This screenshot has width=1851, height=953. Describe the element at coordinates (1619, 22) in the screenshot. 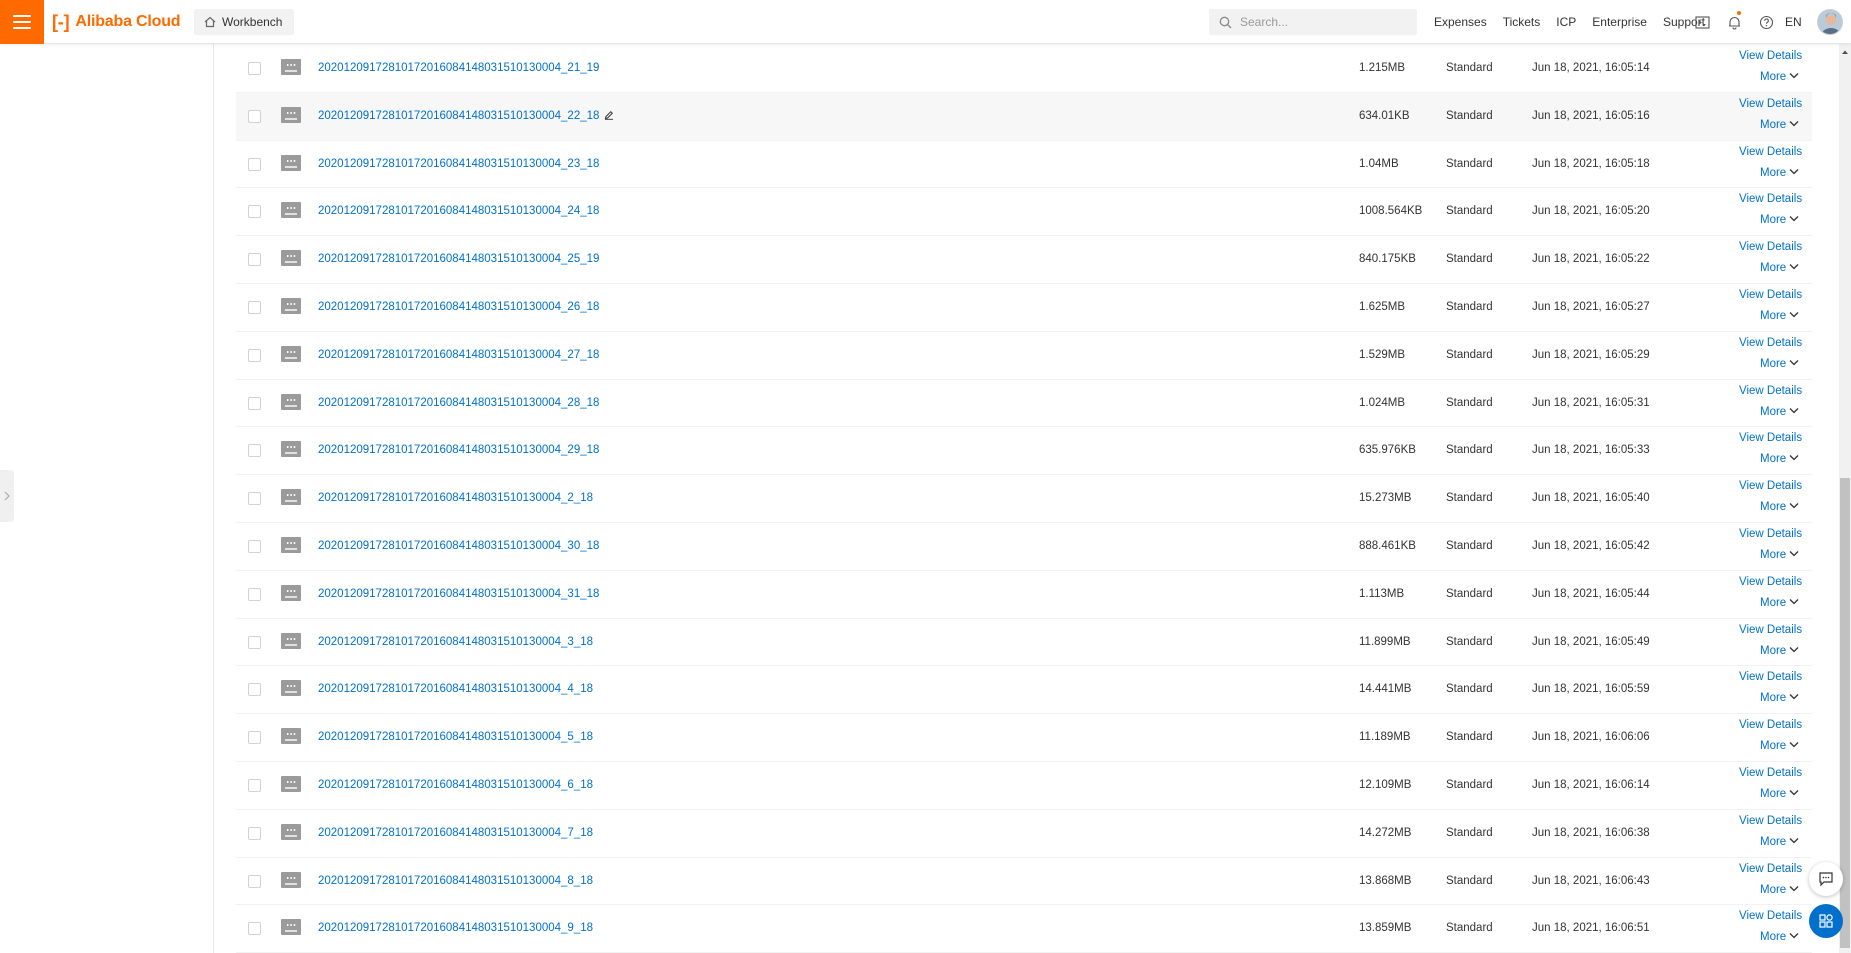

I see `nav-link-enterprise: Enterprise` at that location.